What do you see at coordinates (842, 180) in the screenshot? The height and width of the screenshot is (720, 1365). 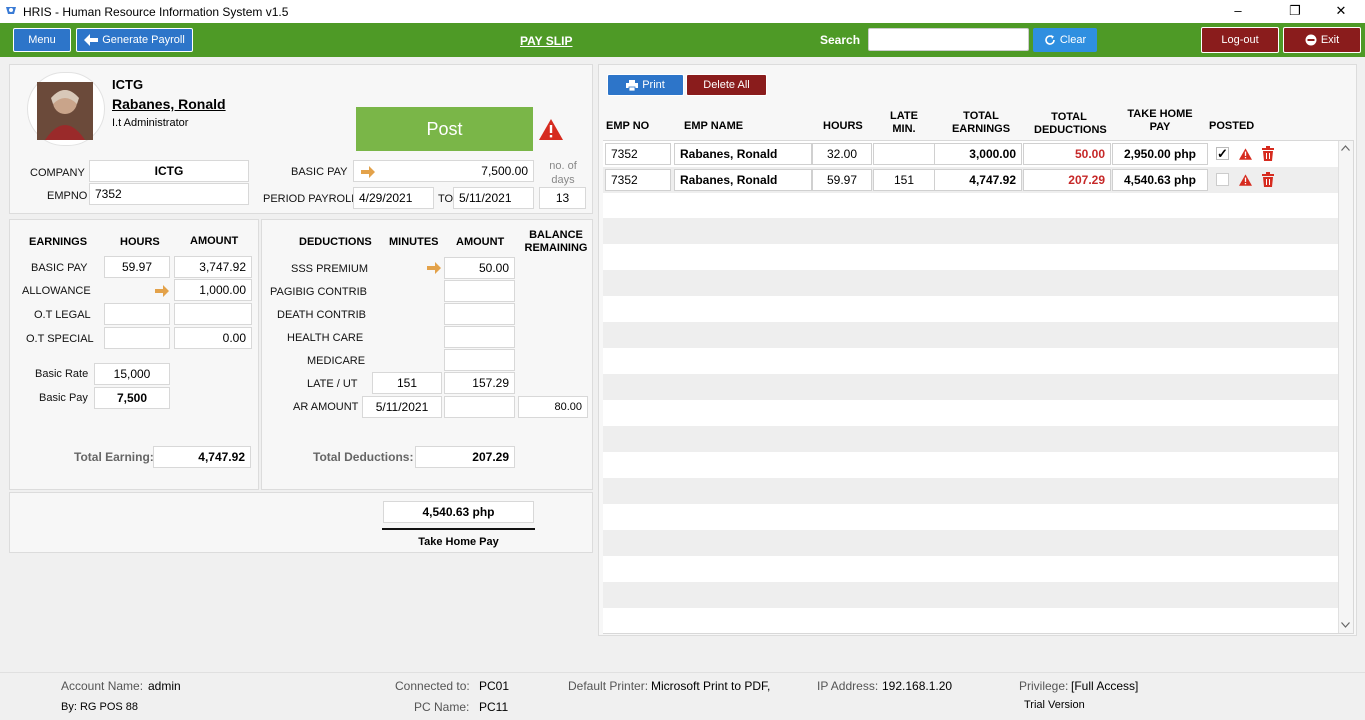 I see `row-hours: 59.97` at bounding box center [842, 180].